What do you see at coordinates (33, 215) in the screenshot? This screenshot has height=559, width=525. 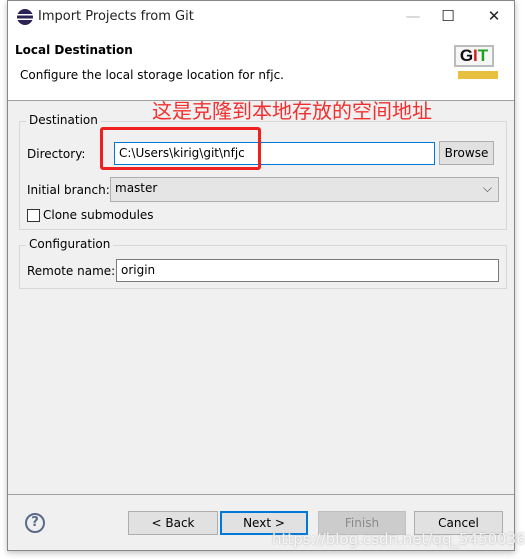 I see `clone-submodules-checkbox` at bounding box center [33, 215].